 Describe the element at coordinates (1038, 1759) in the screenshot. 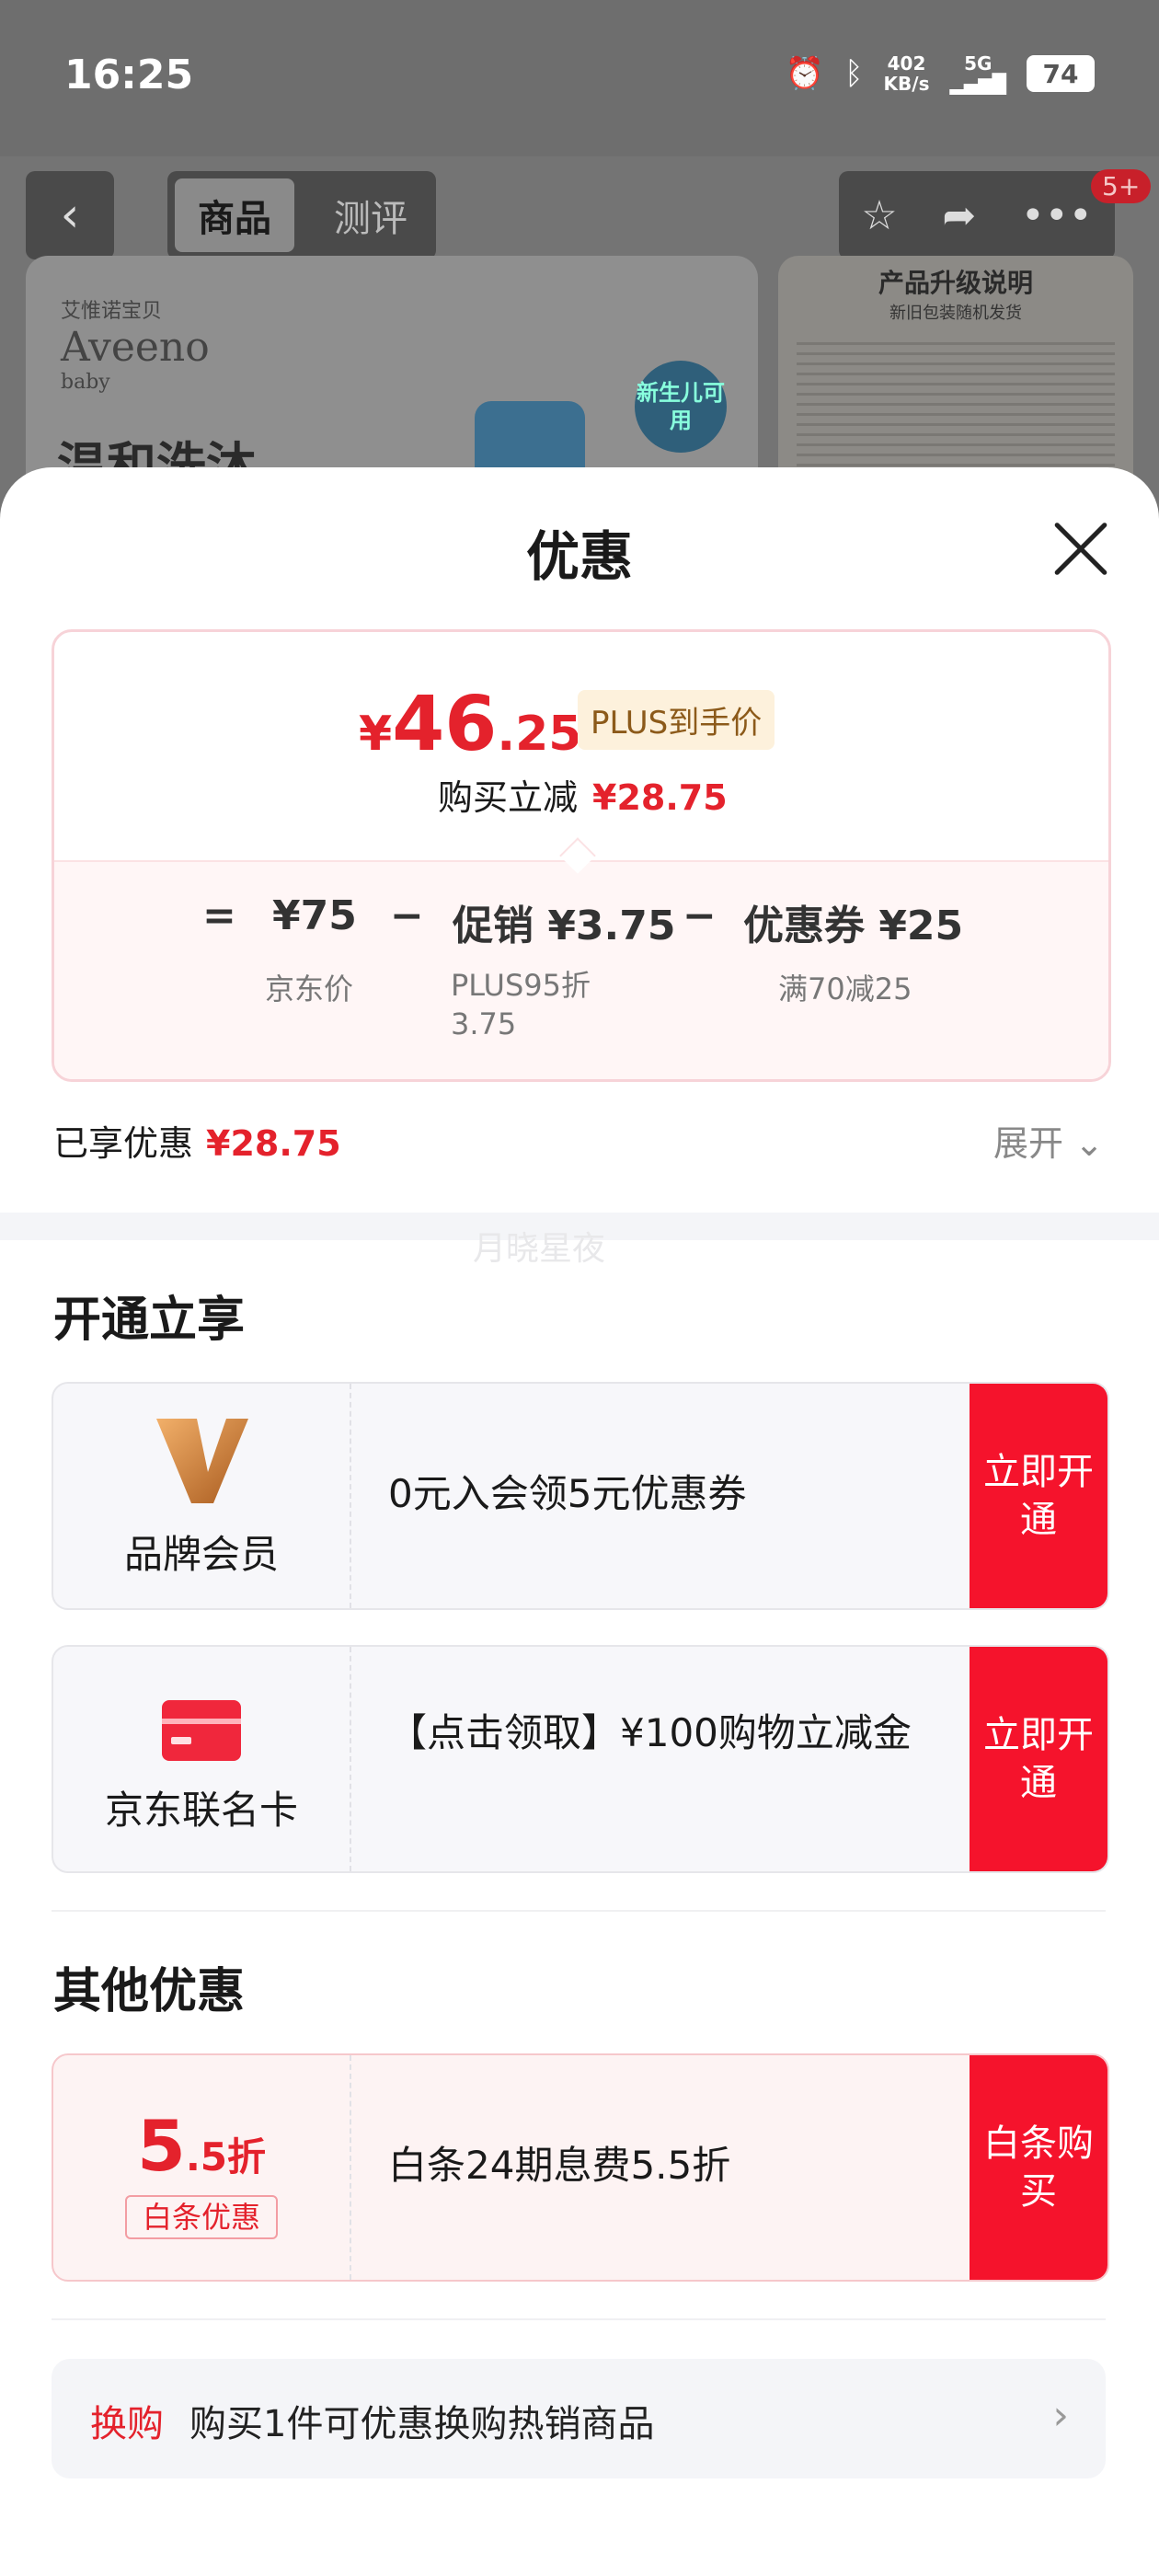

I see `open-card-button: 立即开通` at that location.